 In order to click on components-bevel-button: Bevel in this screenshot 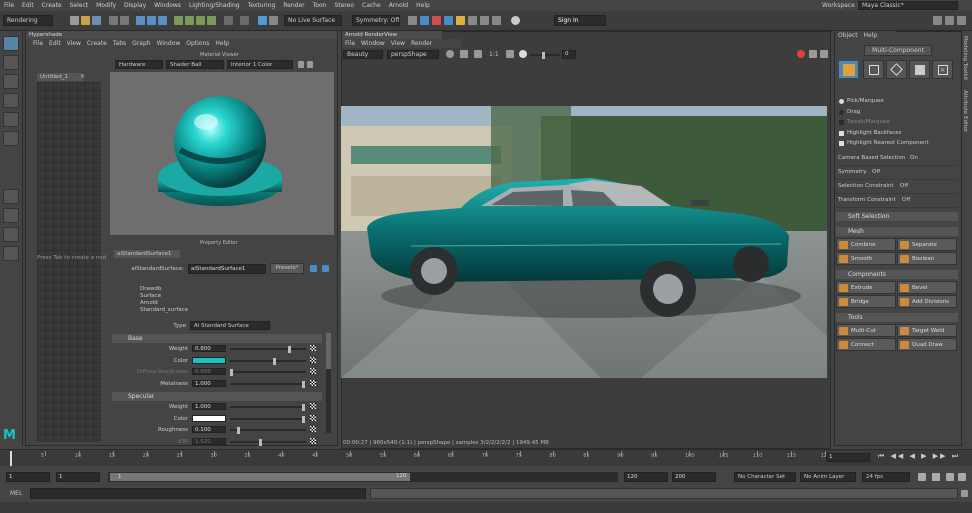, I will do `click(927, 287)`.